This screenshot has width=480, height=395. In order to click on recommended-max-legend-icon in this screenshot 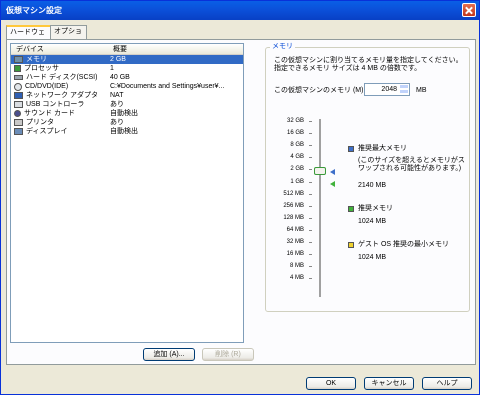, I will do `click(351, 149)`.